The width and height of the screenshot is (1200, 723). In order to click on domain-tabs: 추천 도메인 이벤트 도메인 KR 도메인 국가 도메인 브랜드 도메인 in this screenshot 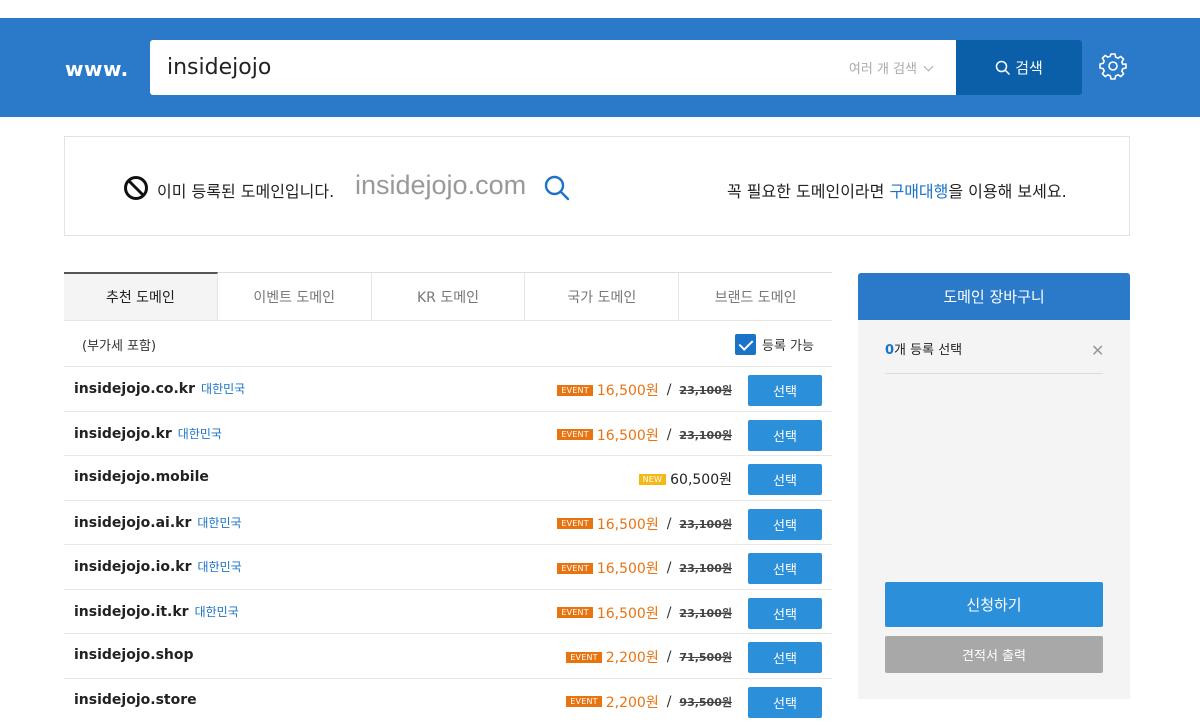, I will do `click(448, 296)`.